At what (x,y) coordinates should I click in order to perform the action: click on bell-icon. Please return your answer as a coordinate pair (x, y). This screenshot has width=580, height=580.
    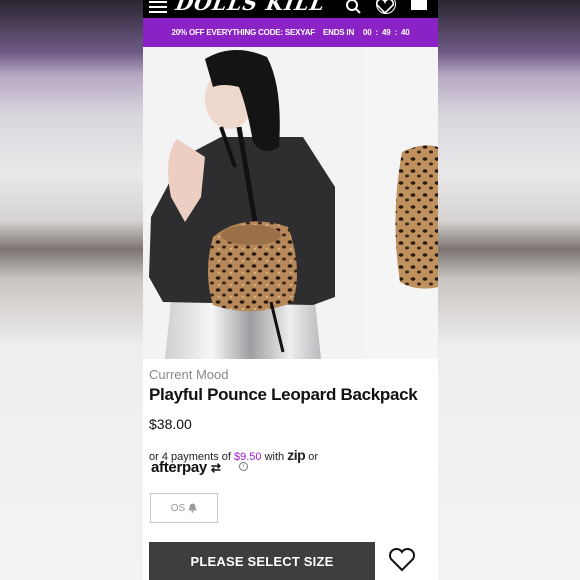
    Looking at the image, I should click on (192, 508).